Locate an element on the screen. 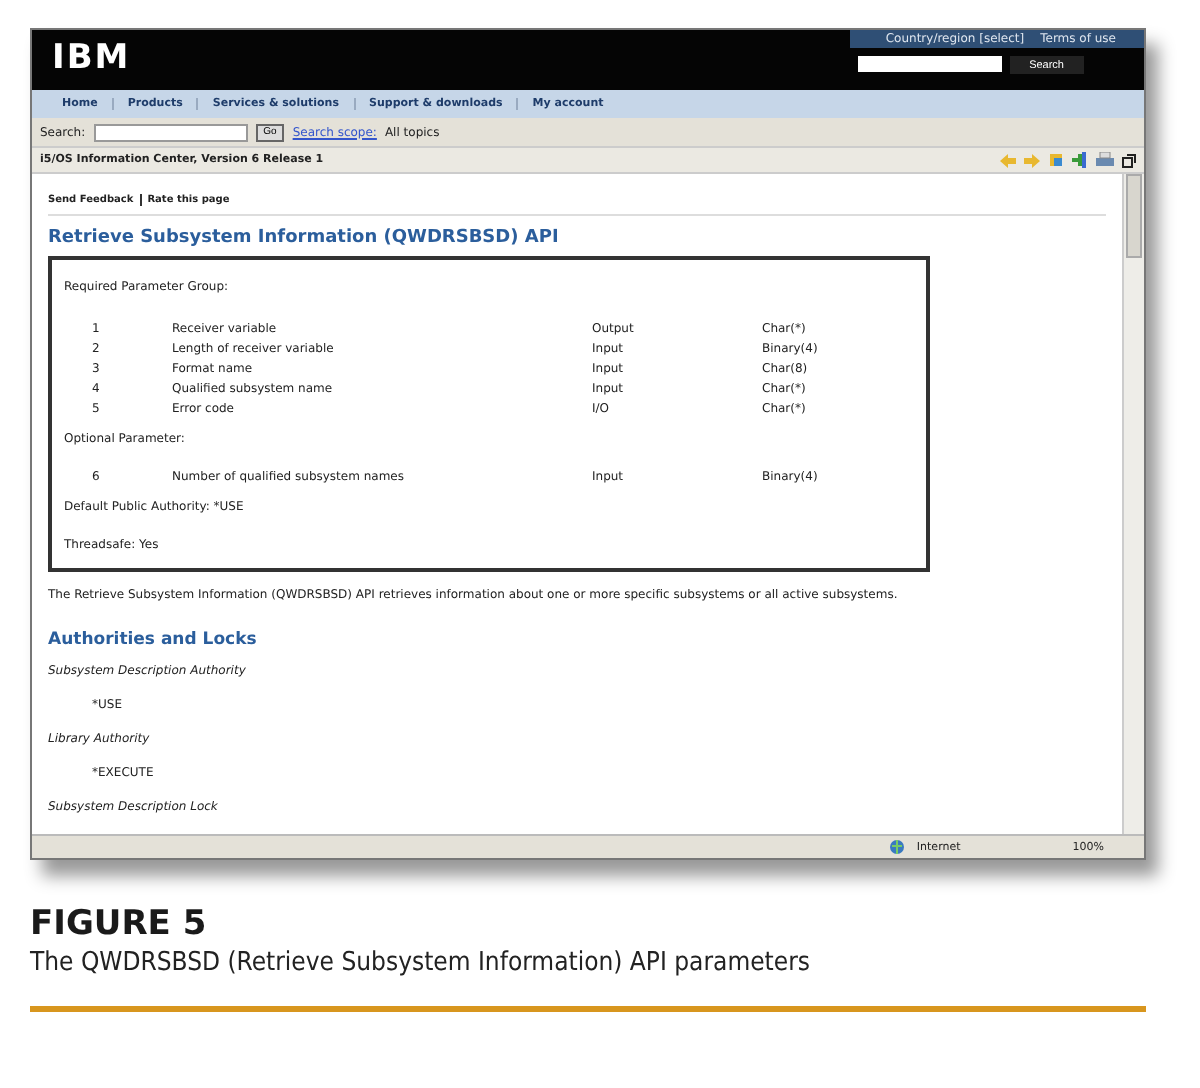 The image size is (1200, 1088). scrollbar is located at coordinates (1133, 504).